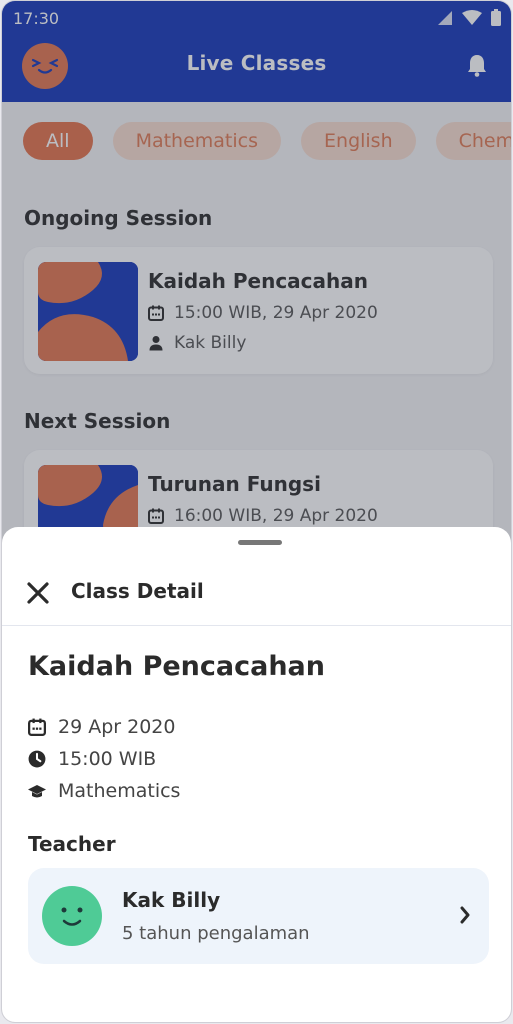 Image resolution: width=513 pixels, height=1024 pixels. What do you see at coordinates (119, 791) in the screenshot?
I see `class-subject: Mathematics` at bounding box center [119, 791].